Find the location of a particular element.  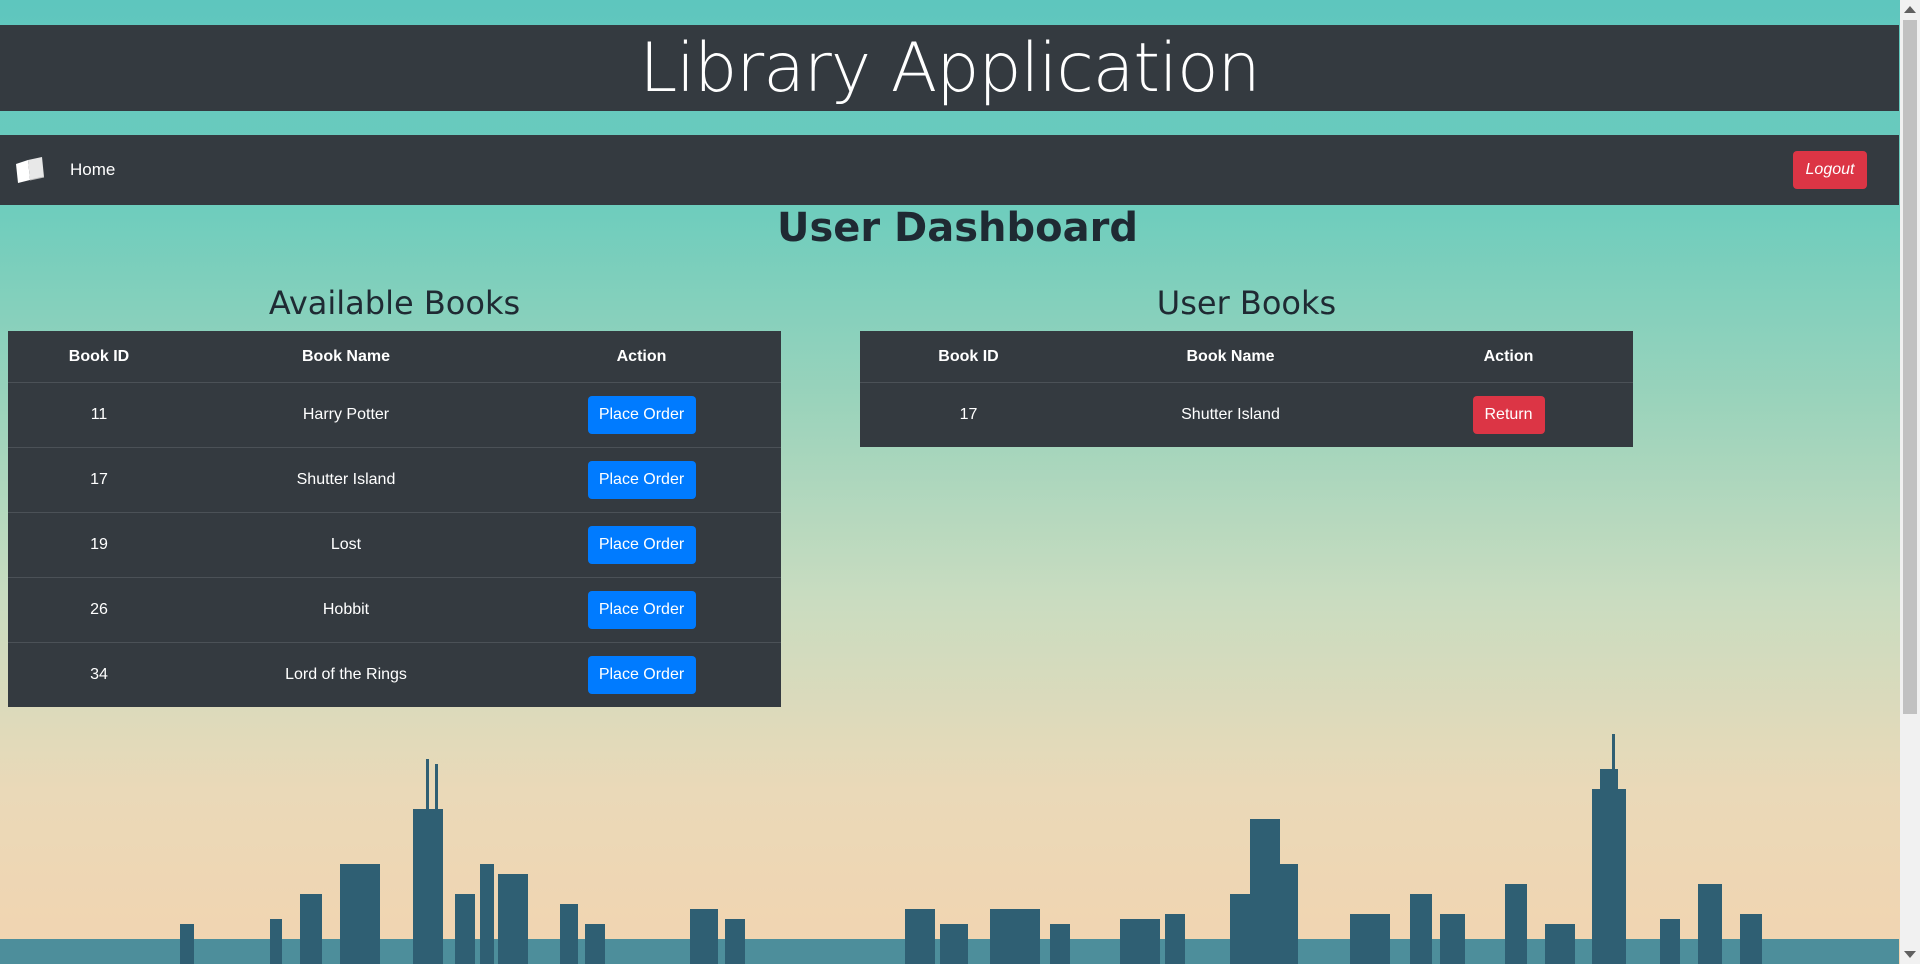

table-row: 11 Harry Potter Place Order is located at coordinates (394, 415).